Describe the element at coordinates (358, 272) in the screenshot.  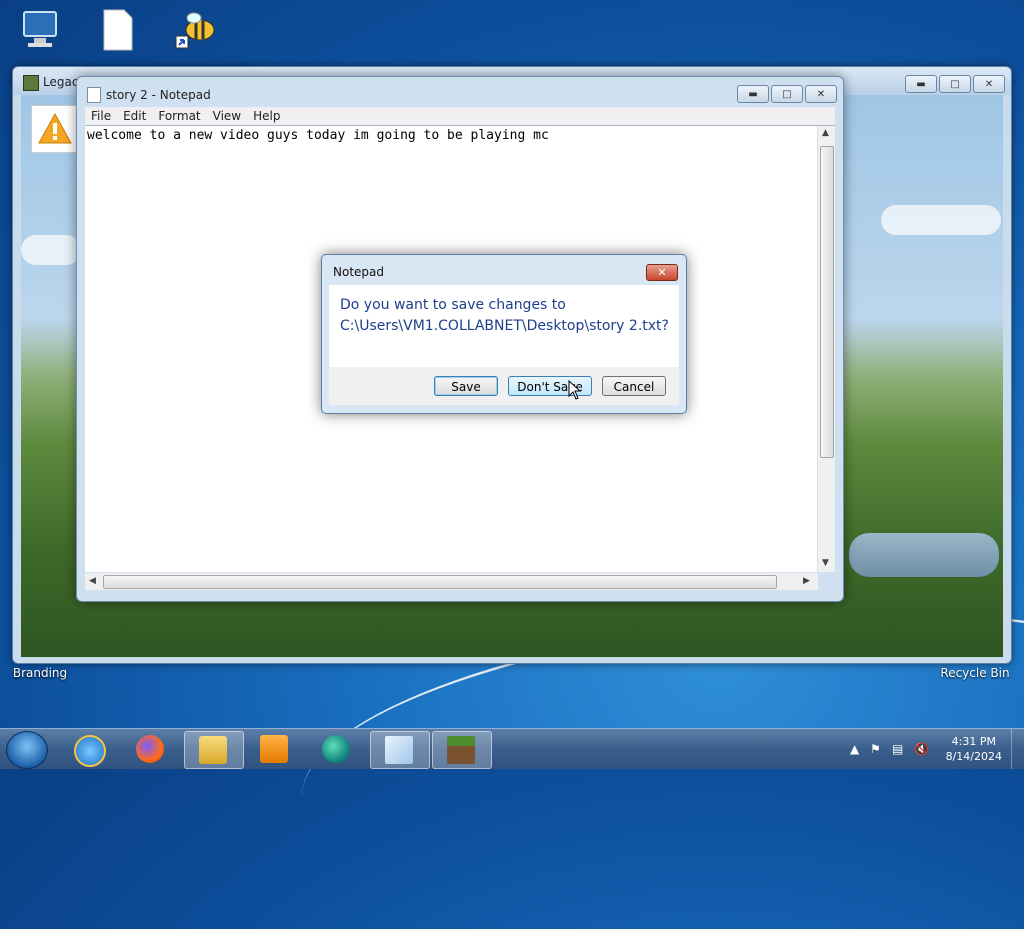
I see `dialog-title: Notepad` at that location.